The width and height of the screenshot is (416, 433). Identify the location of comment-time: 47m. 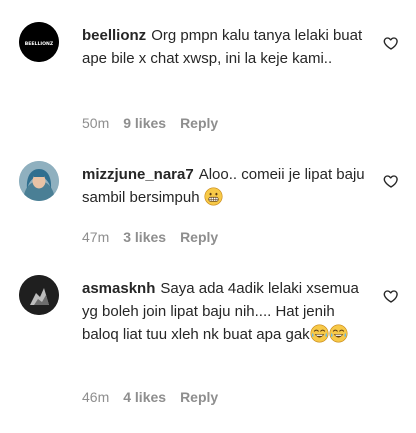
(96, 237).